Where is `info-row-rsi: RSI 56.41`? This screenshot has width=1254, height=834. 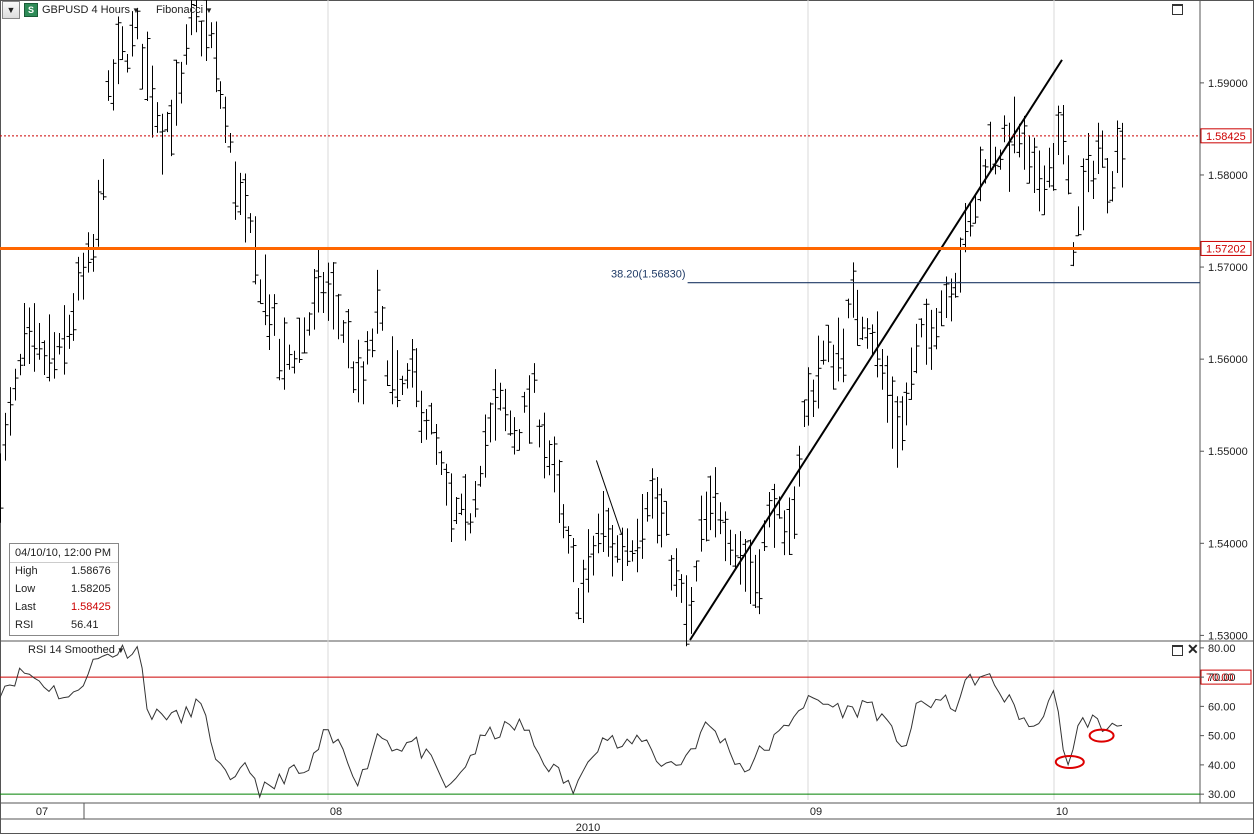 info-row-rsi: RSI 56.41 is located at coordinates (64, 626).